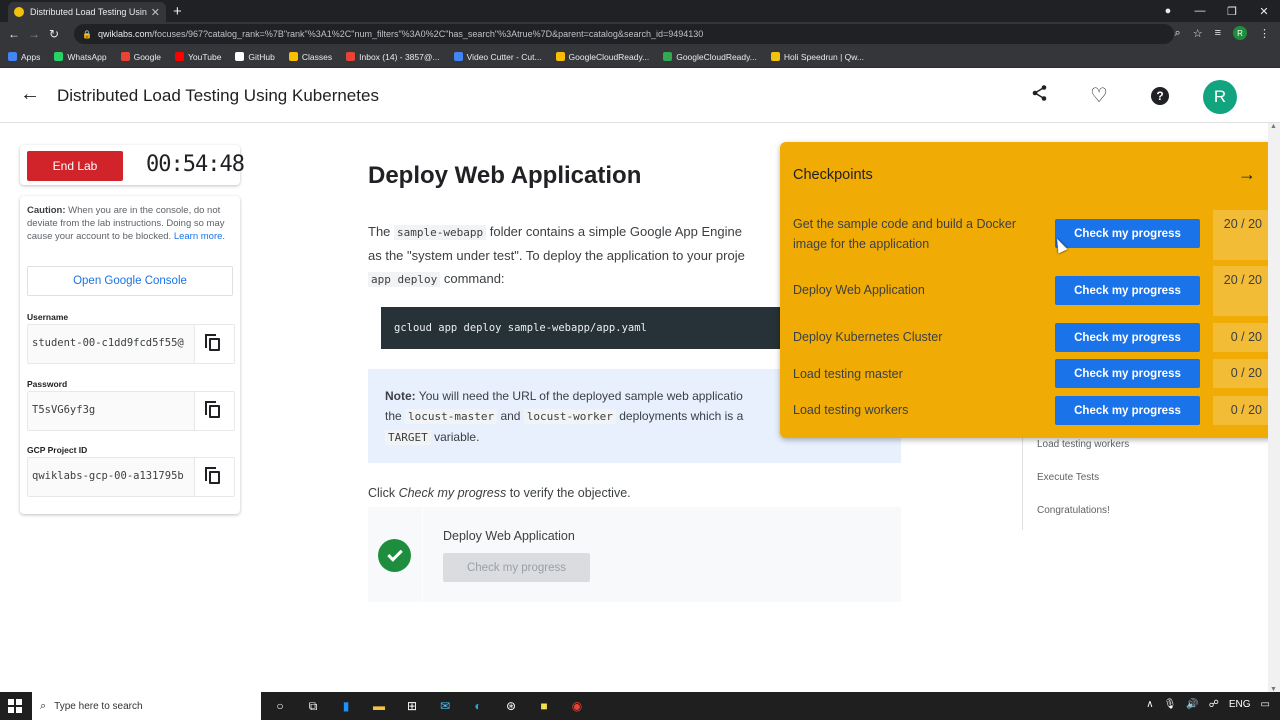 The height and width of the screenshot is (720, 1280). What do you see at coordinates (313, 706) in the screenshot?
I see `task-view-icon: ⧉` at bounding box center [313, 706].